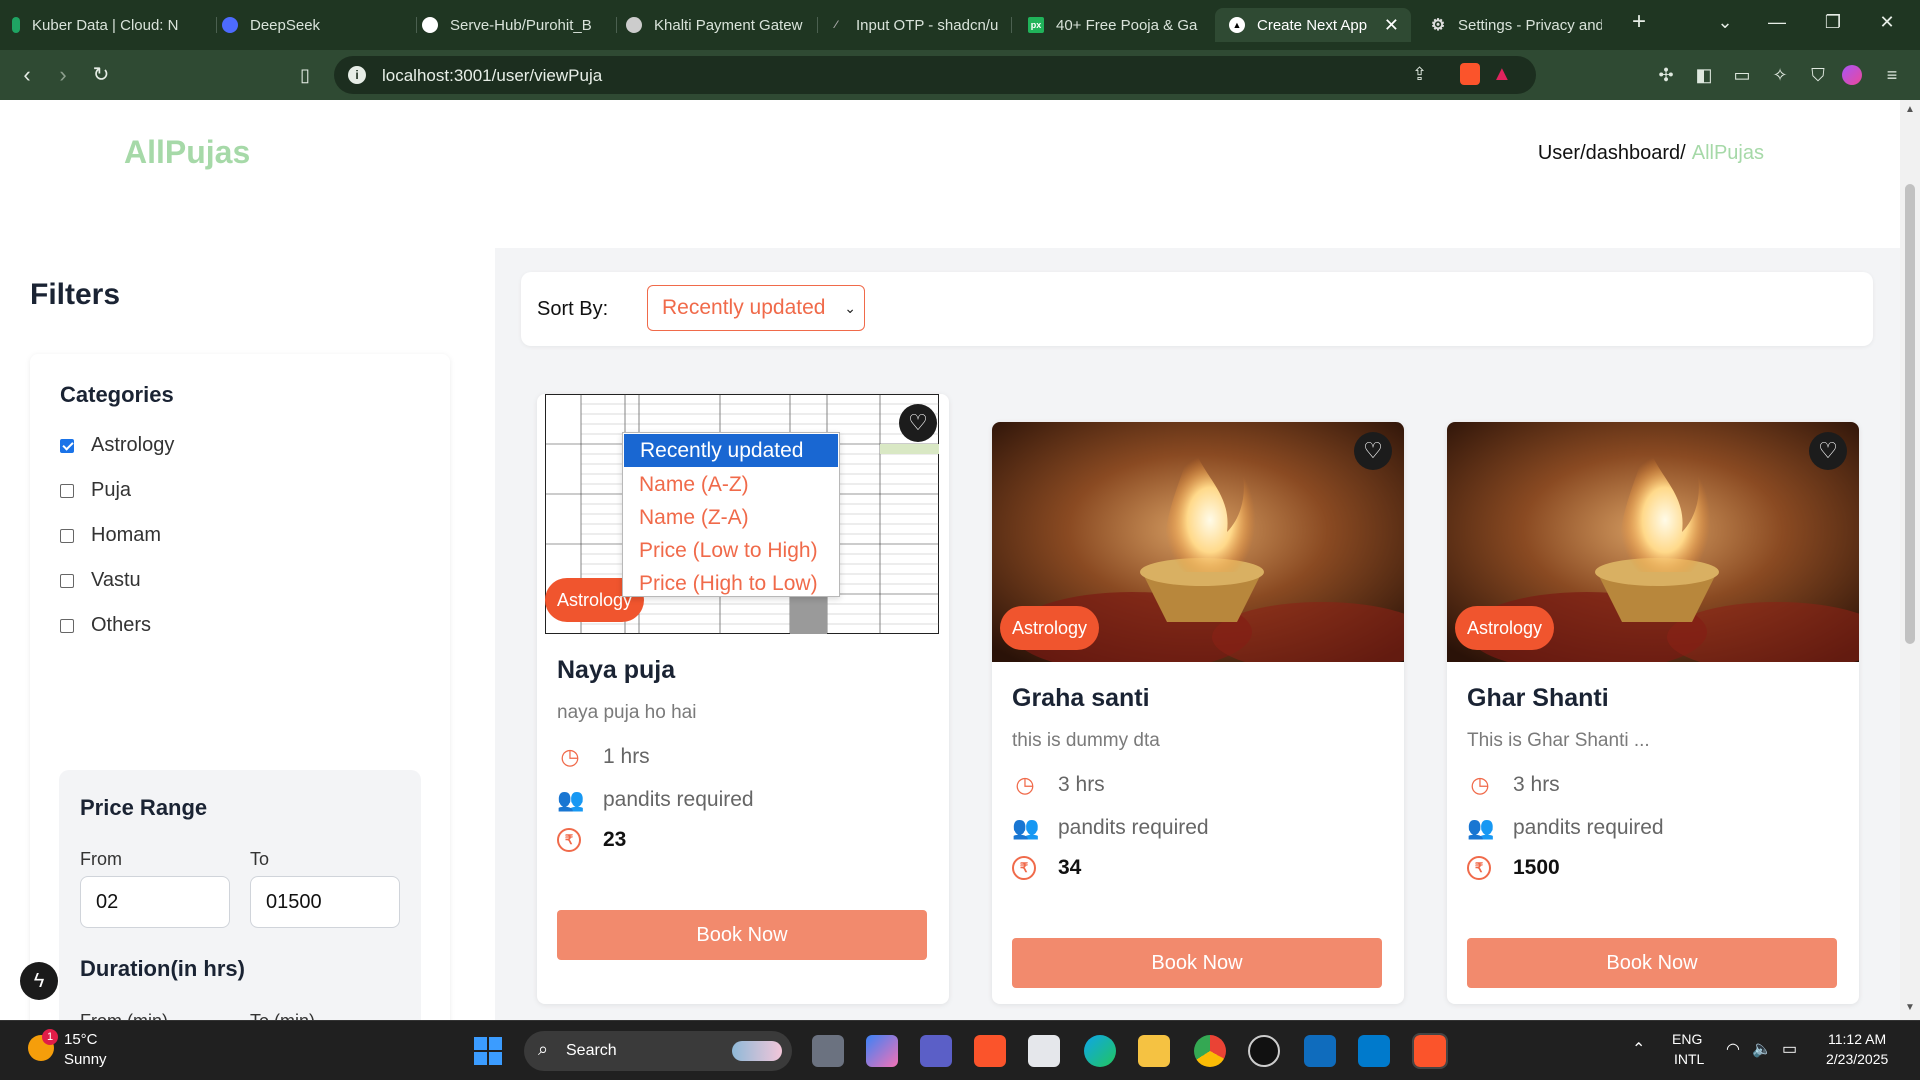 This screenshot has width=1920, height=1080. What do you see at coordinates (990, 1051) in the screenshot?
I see `brave-icon` at bounding box center [990, 1051].